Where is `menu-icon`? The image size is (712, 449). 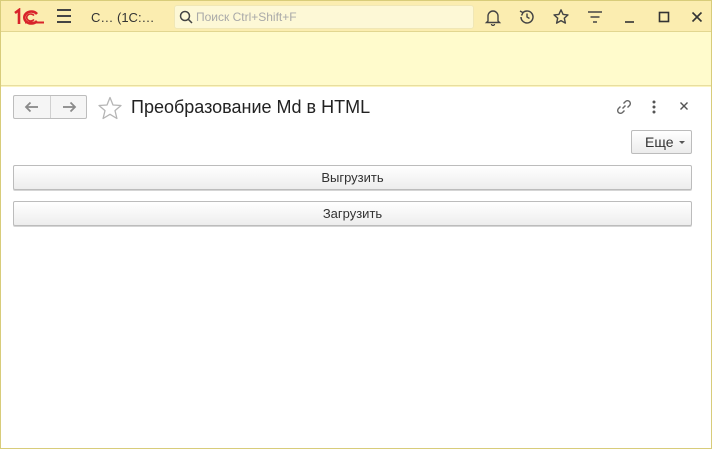
menu-icon is located at coordinates (65, 17).